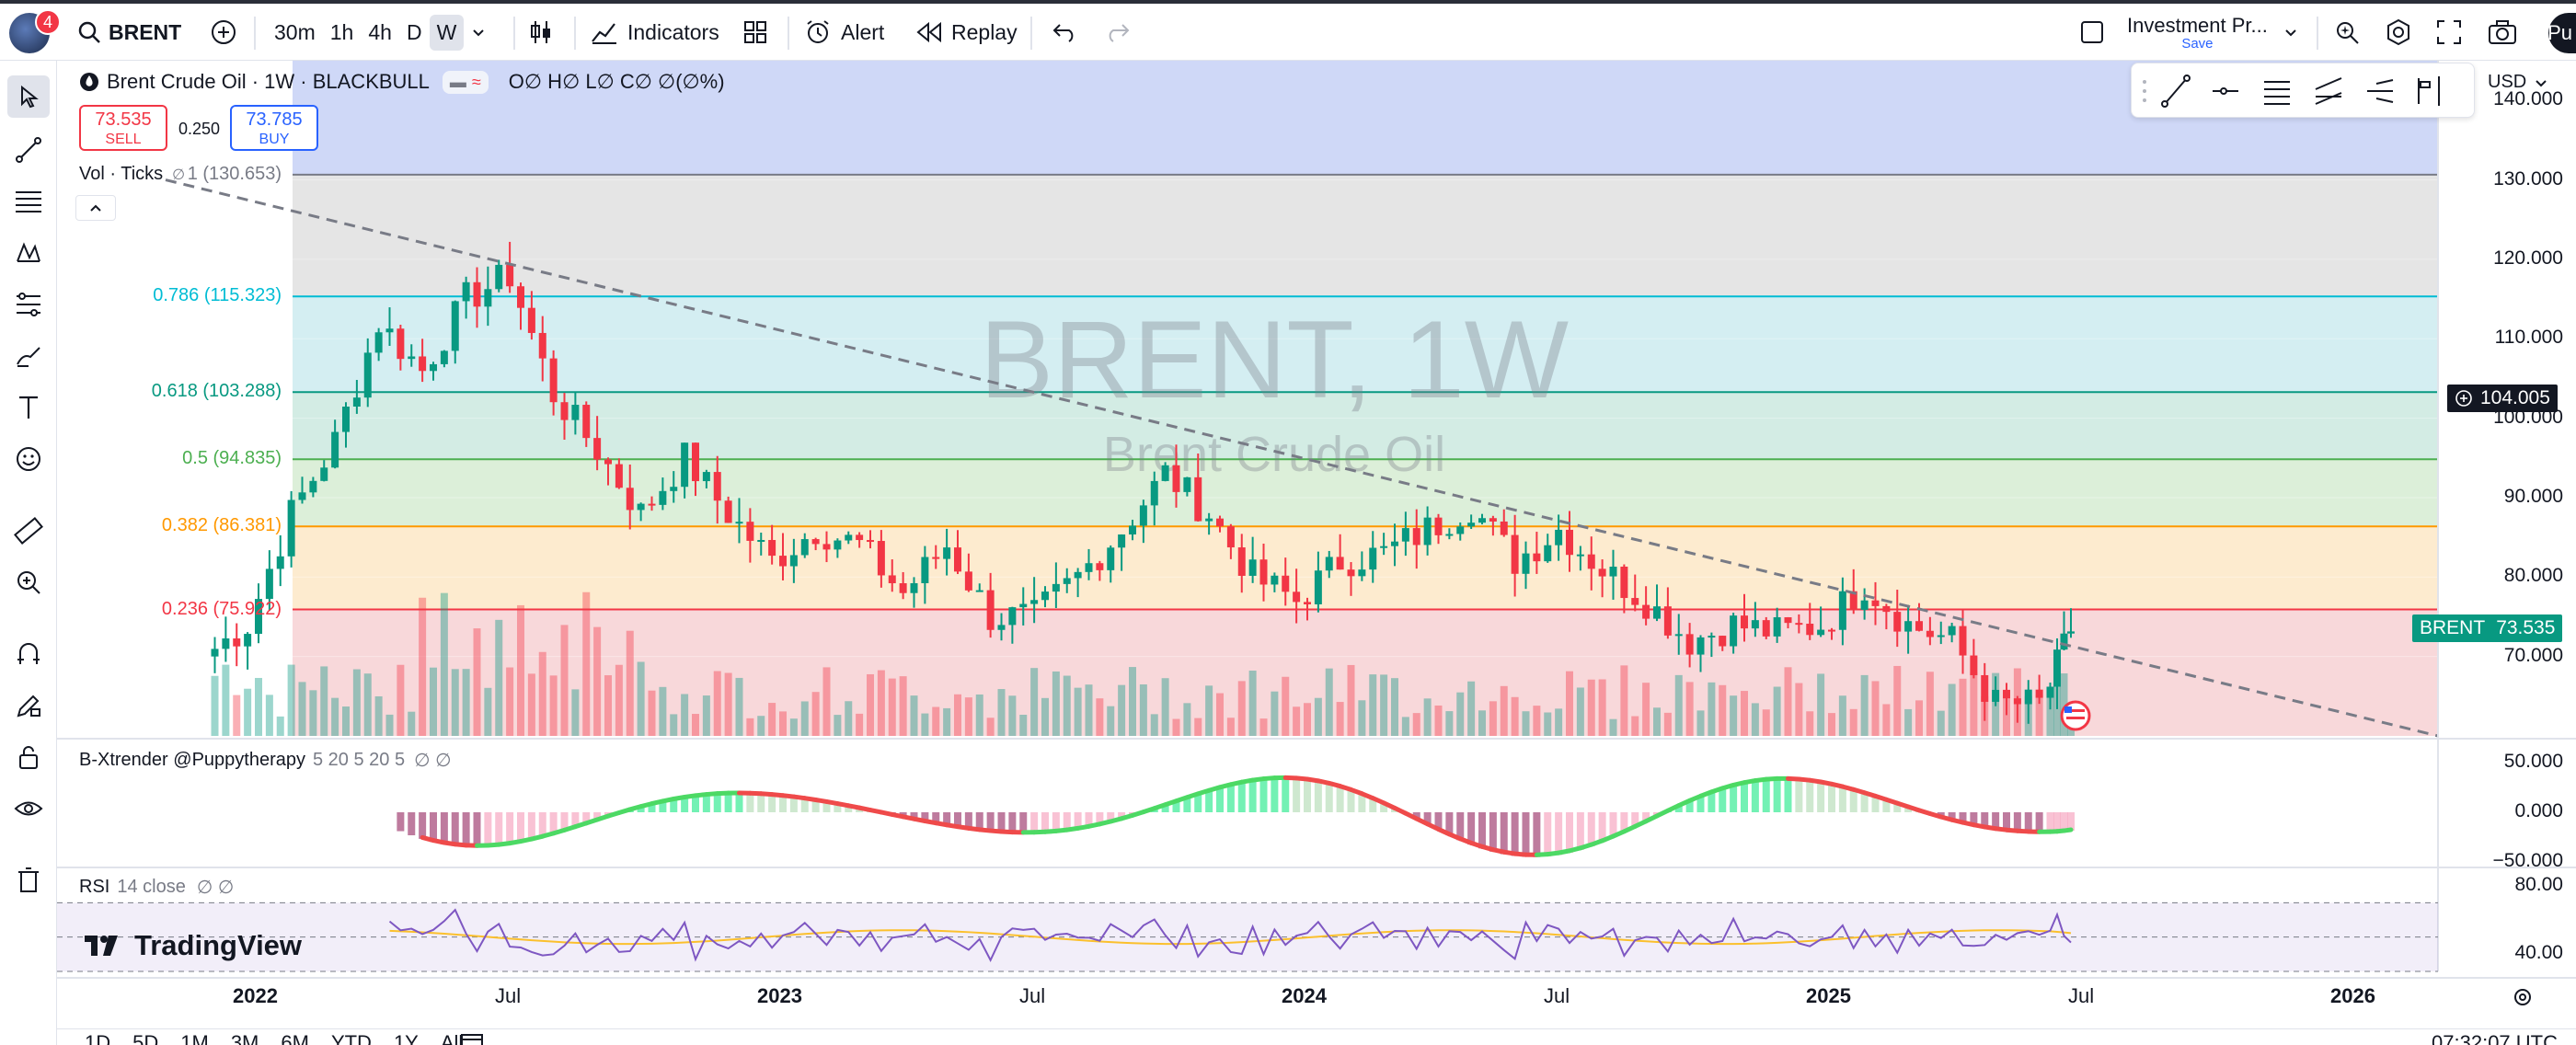 The width and height of the screenshot is (2576, 1045). Describe the element at coordinates (274, 128) in the screenshot. I see `buy-button: 73.785 BUY` at that location.